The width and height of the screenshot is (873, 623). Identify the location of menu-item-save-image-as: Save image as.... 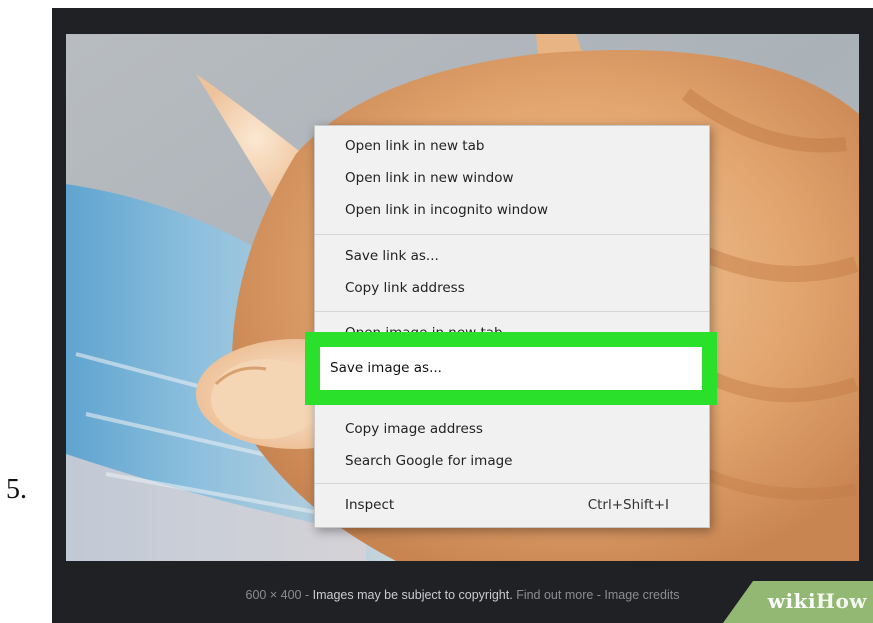
(511, 368).